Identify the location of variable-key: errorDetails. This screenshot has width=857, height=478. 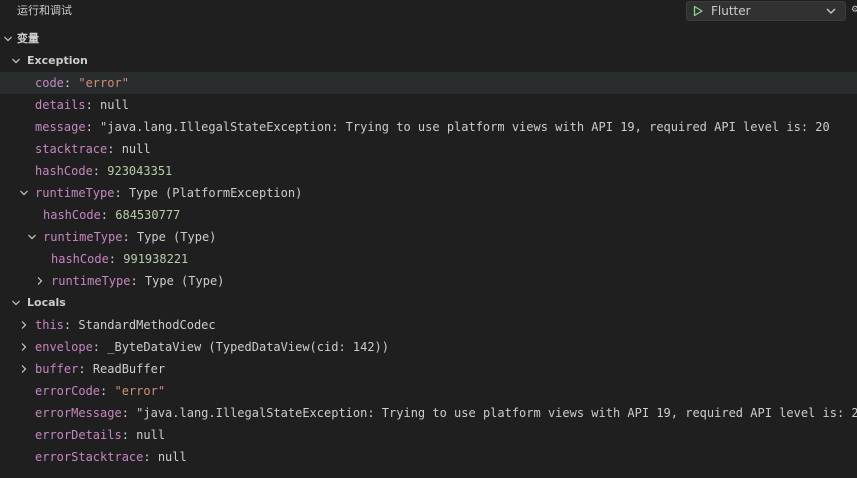
(78, 435).